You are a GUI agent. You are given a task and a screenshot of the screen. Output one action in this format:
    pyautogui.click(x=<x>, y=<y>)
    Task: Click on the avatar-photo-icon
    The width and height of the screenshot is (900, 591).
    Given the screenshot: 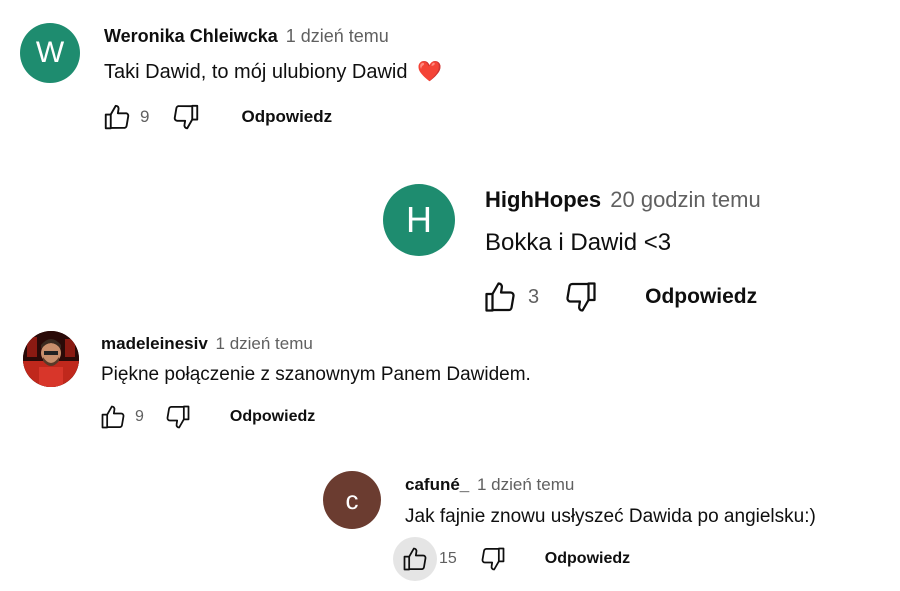 What is the action you would take?
    pyautogui.click(x=51, y=359)
    